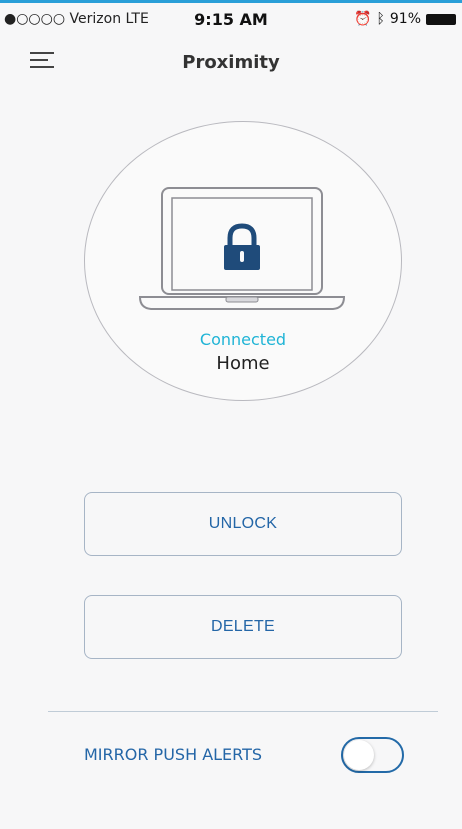 The image size is (462, 829). What do you see at coordinates (231, 18) in the screenshot?
I see `status-bar: ●○○○○ Verizon LTE 9:15 AM ⏰ ᛒ 91%` at bounding box center [231, 18].